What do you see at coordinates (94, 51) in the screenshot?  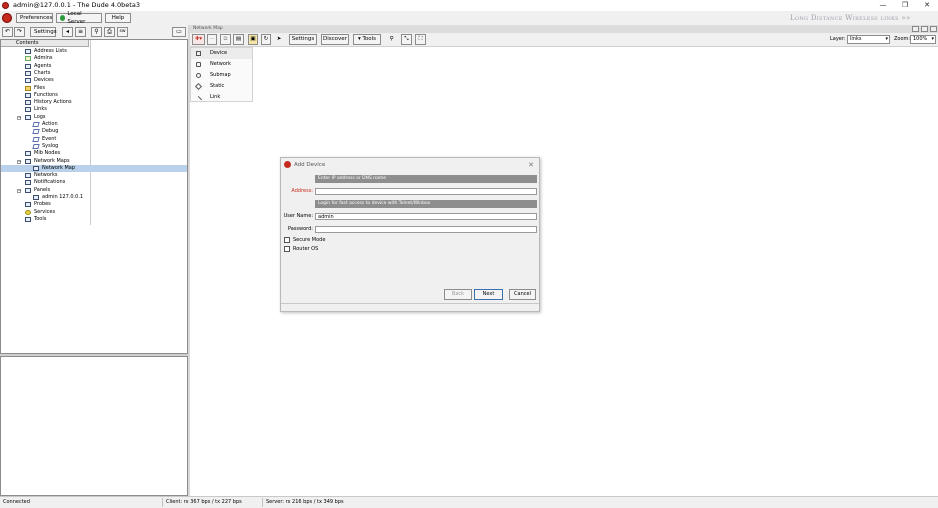 I see `tree-item-address-lists: Address Lists` at bounding box center [94, 51].